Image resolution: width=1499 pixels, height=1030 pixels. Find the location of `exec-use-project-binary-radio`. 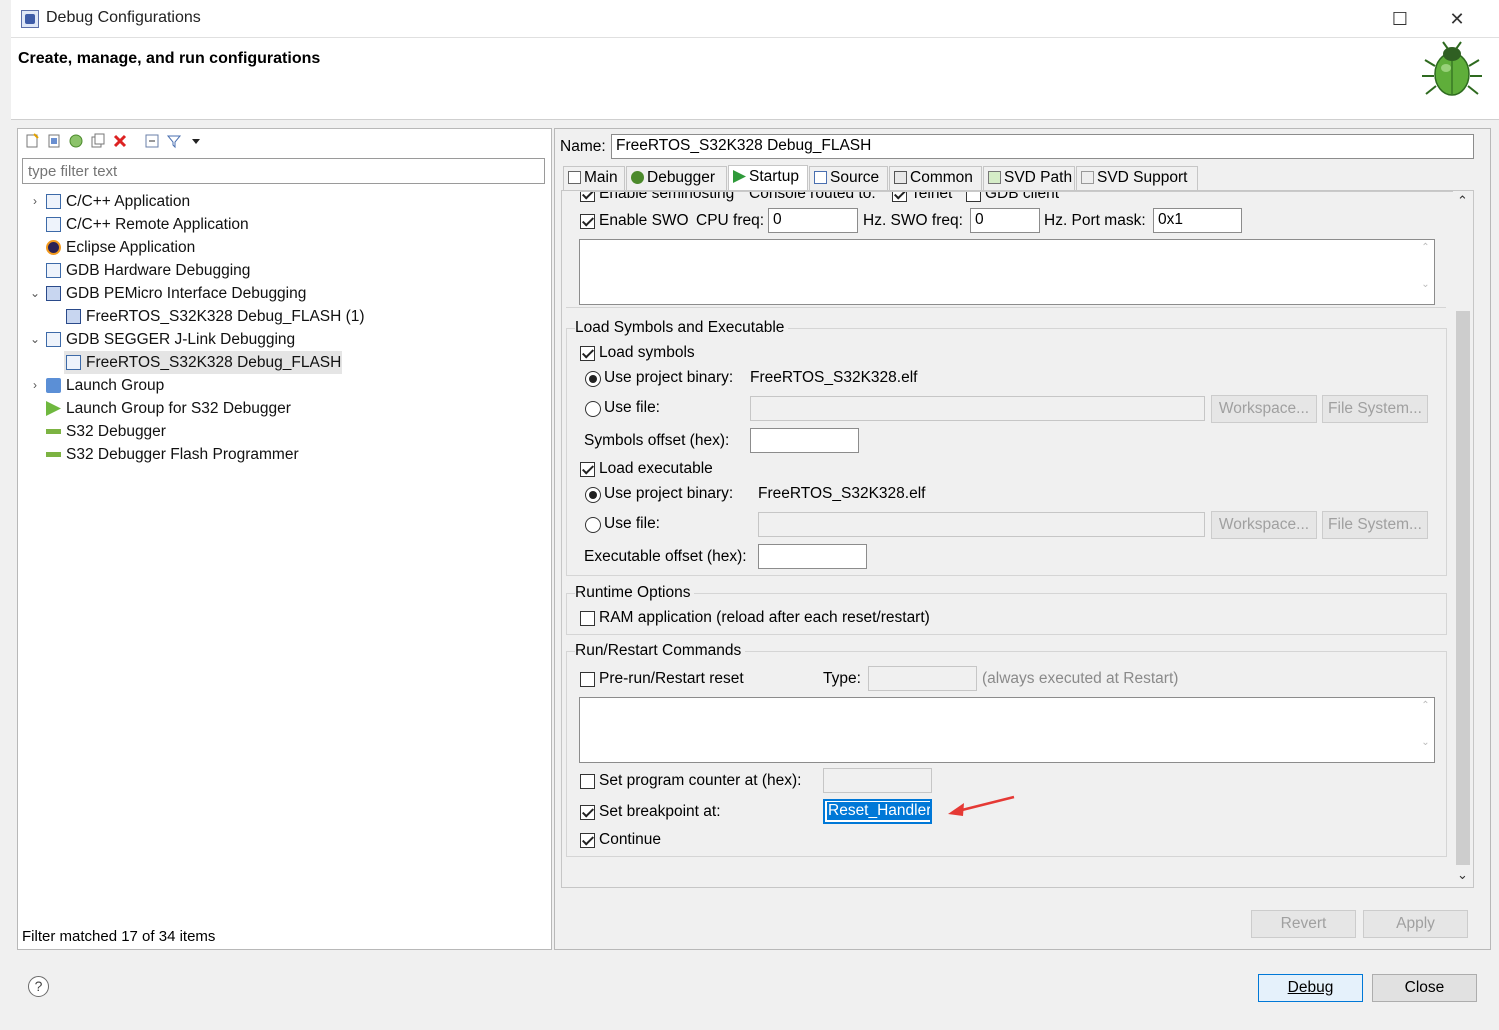

exec-use-project-binary-radio is located at coordinates (593, 495).